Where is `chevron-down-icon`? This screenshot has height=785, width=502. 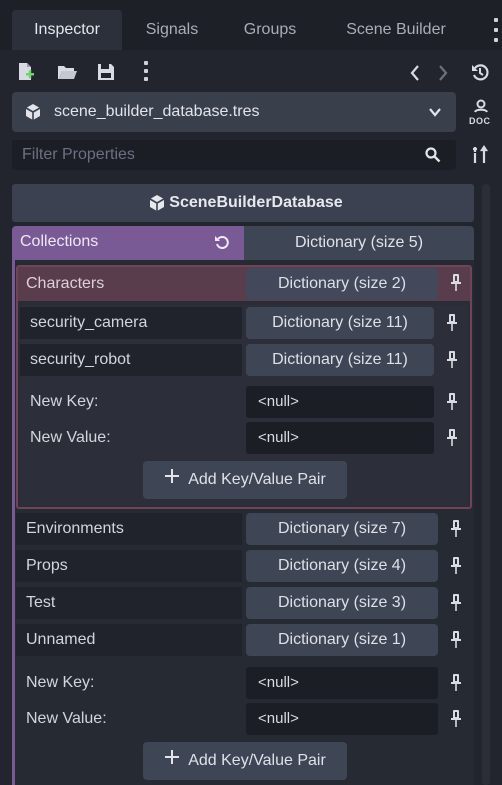 chevron-down-icon is located at coordinates (435, 112).